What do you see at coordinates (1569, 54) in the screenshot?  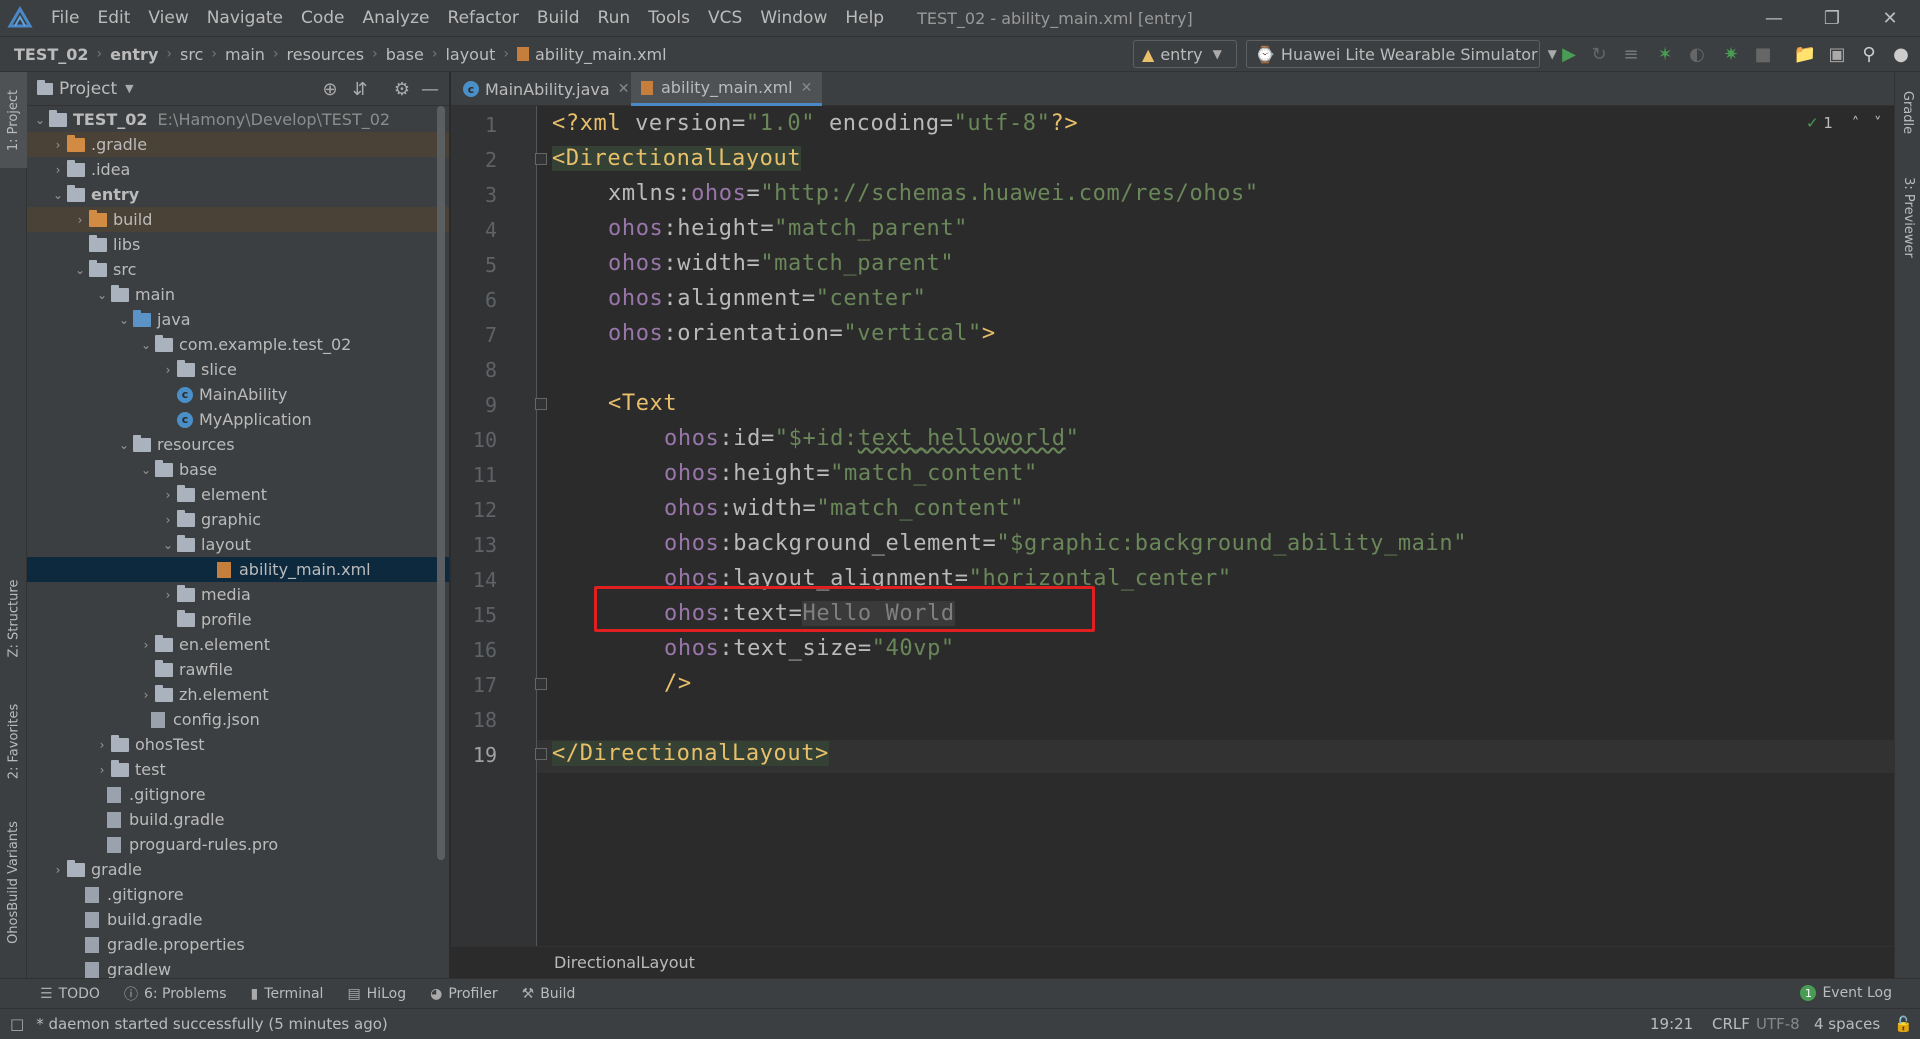 I see `run-icon: ▶` at bounding box center [1569, 54].